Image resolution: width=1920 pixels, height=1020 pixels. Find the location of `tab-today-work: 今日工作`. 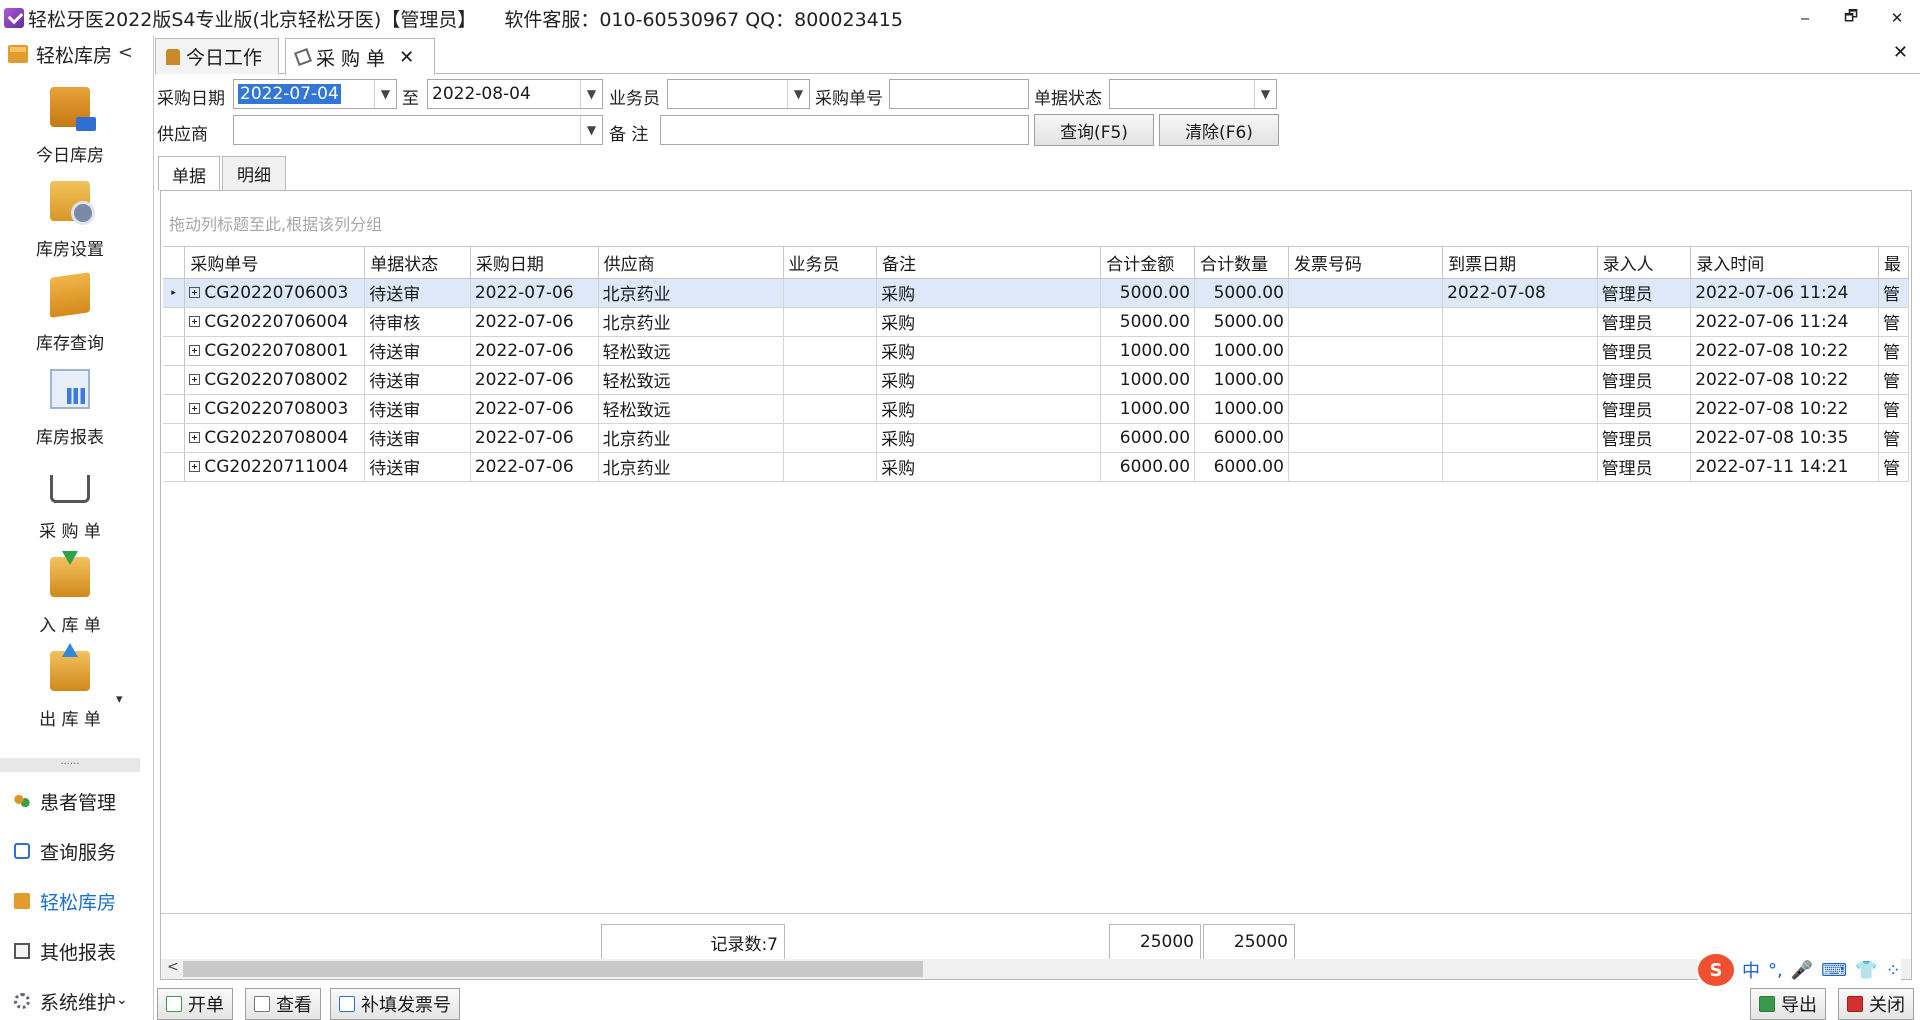

tab-today-work: 今日工作 is located at coordinates (217, 56).